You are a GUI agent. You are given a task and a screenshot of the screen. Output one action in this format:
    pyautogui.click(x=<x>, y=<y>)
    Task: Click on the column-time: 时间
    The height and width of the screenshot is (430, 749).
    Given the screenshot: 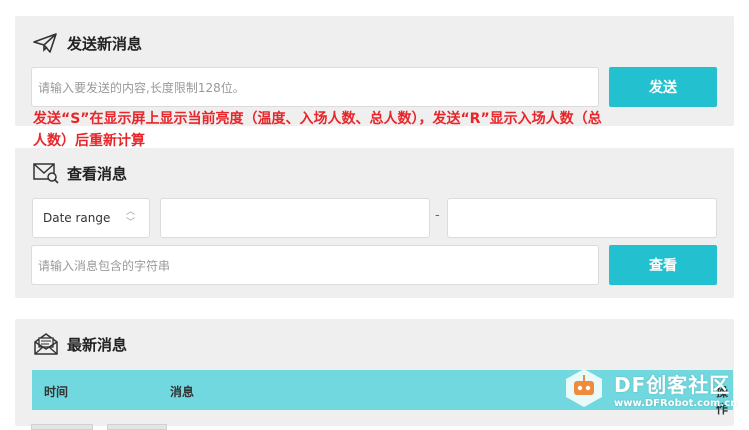 What is the action you would take?
    pyautogui.click(x=56, y=392)
    